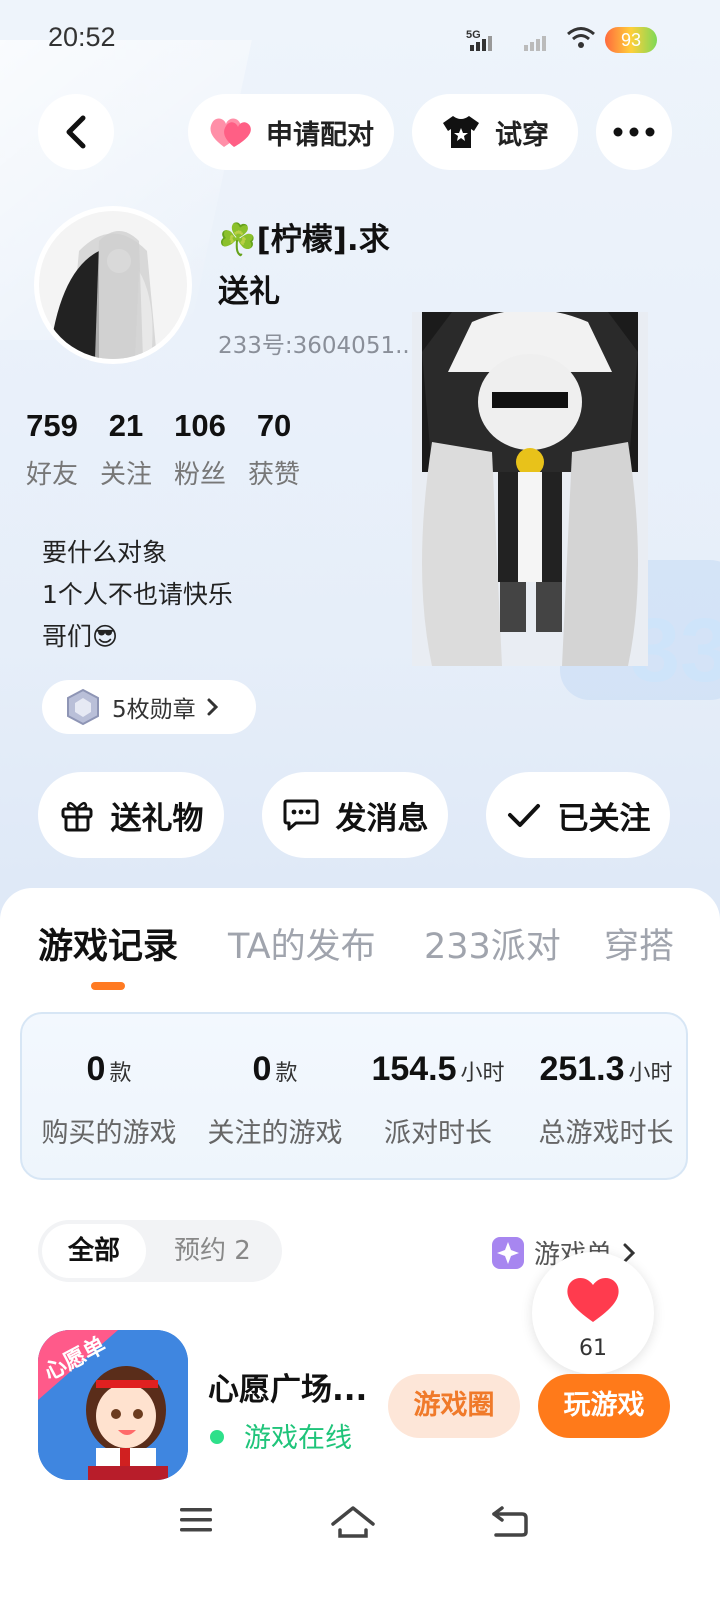 This screenshot has height=1600, width=720. What do you see at coordinates (438, 1133) in the screenshot?
I see `stat-label: 派对时长` at bounding box center [438, 1133].